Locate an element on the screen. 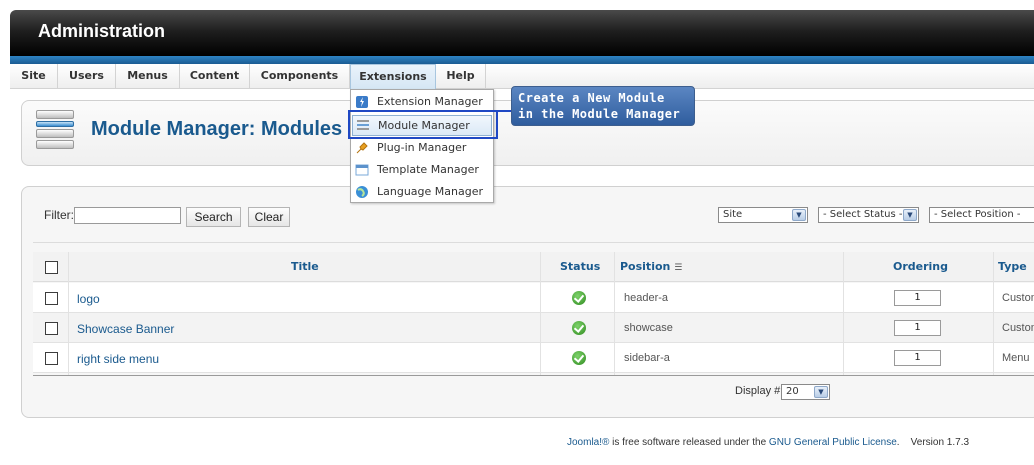  column-type: Type is located at coordinates (1012, 266).